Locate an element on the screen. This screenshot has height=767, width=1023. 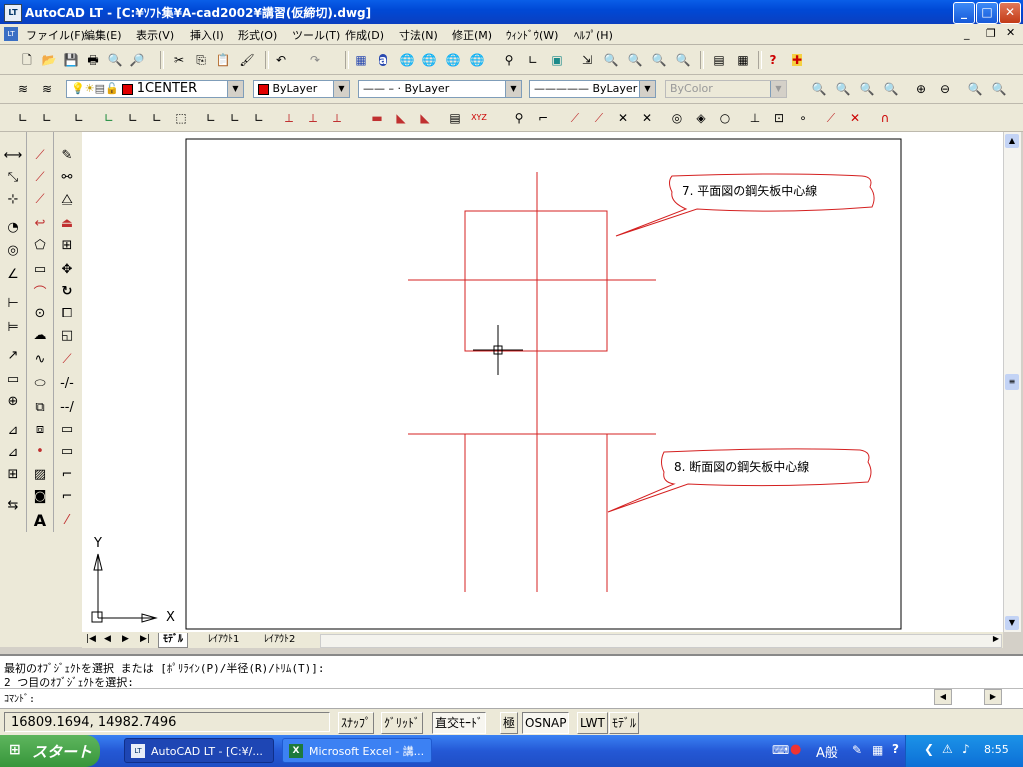
meet-icon: 🌐 is located at coordinates (477, 60).